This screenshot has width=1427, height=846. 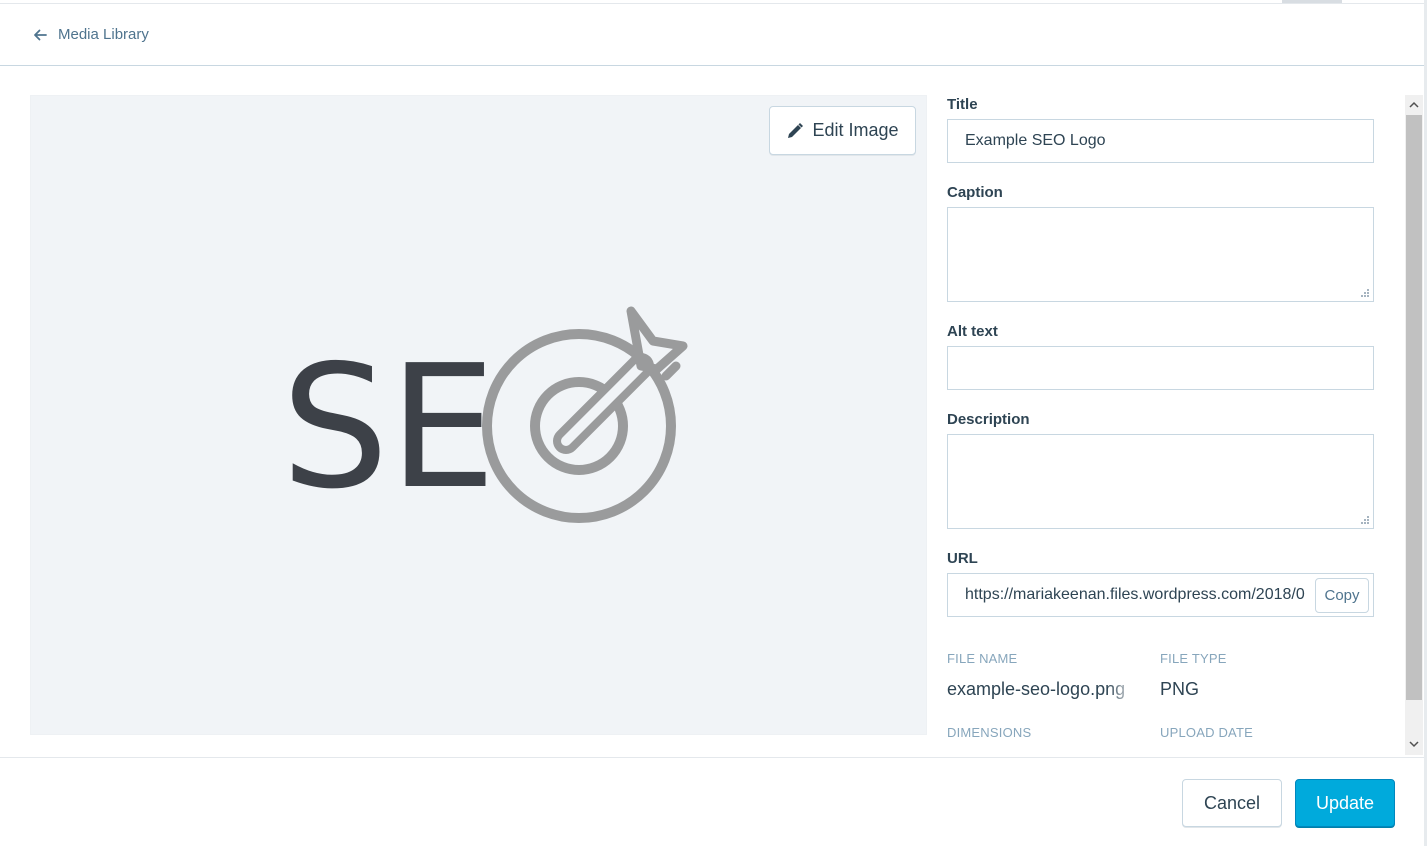 I want to click on seo-logo-image: SE, so click(x=484, y=416).